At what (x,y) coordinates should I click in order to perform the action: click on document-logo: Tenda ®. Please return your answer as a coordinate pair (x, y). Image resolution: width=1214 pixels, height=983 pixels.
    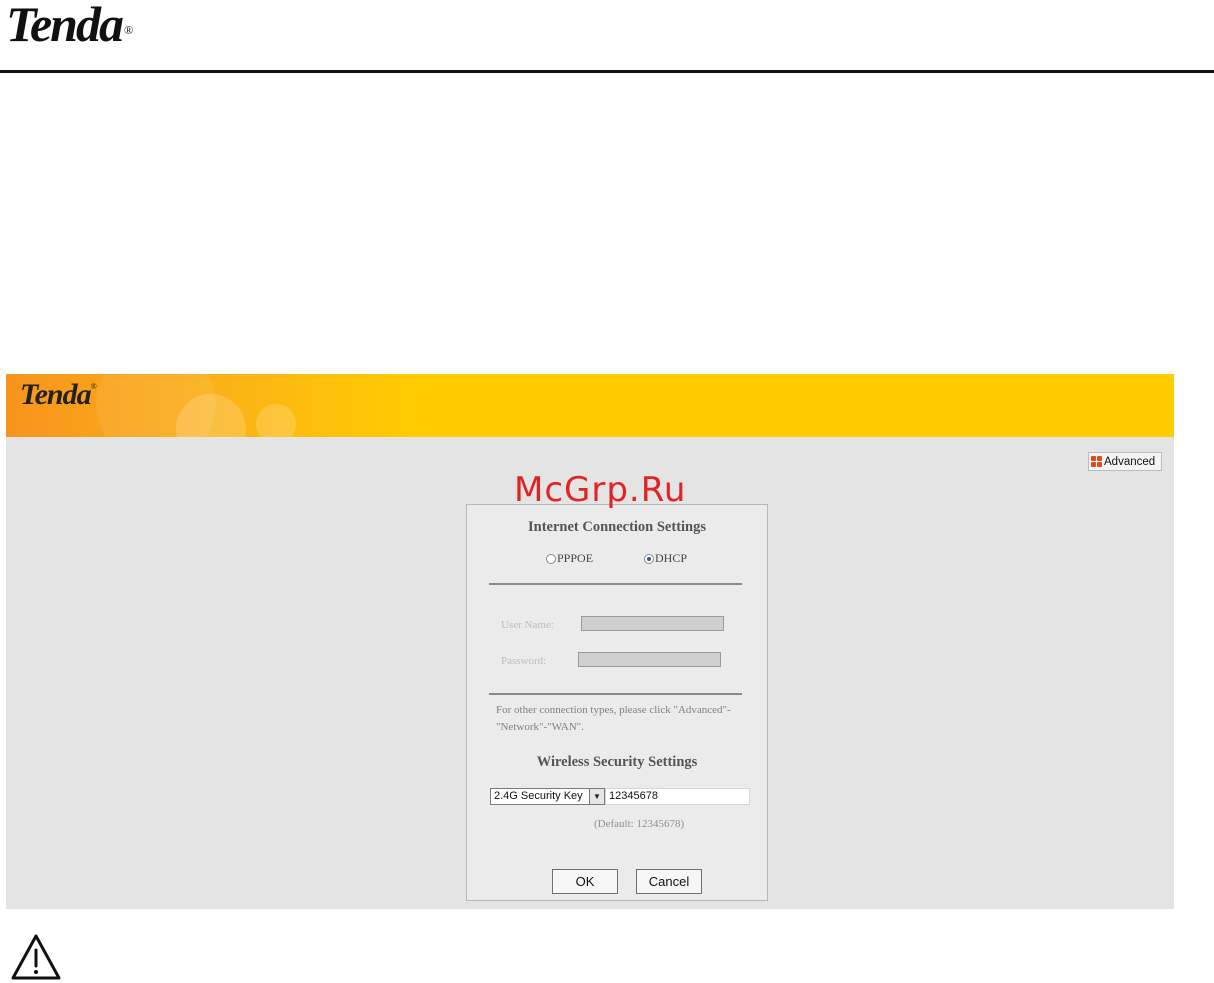
    Looking at the image, I should click on (69, 24).